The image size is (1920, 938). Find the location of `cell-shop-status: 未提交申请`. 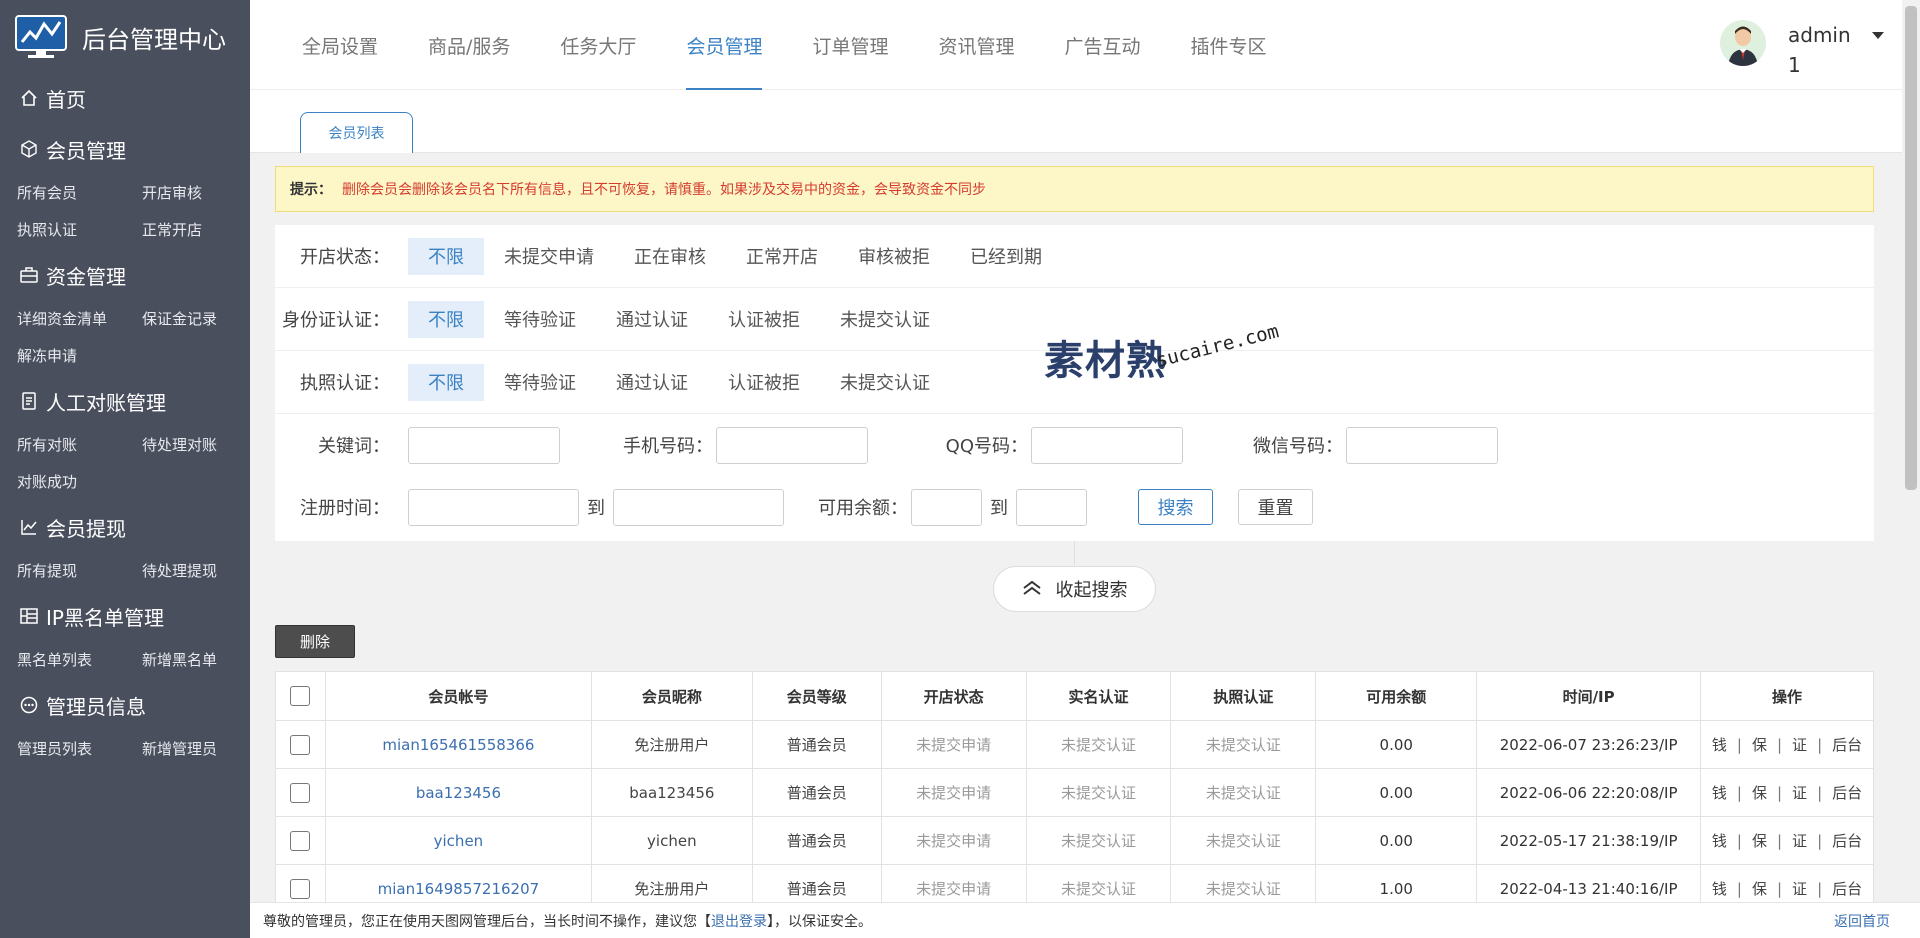

cell-shop-status: 未提交申请 is located at coordinates (953, 792).